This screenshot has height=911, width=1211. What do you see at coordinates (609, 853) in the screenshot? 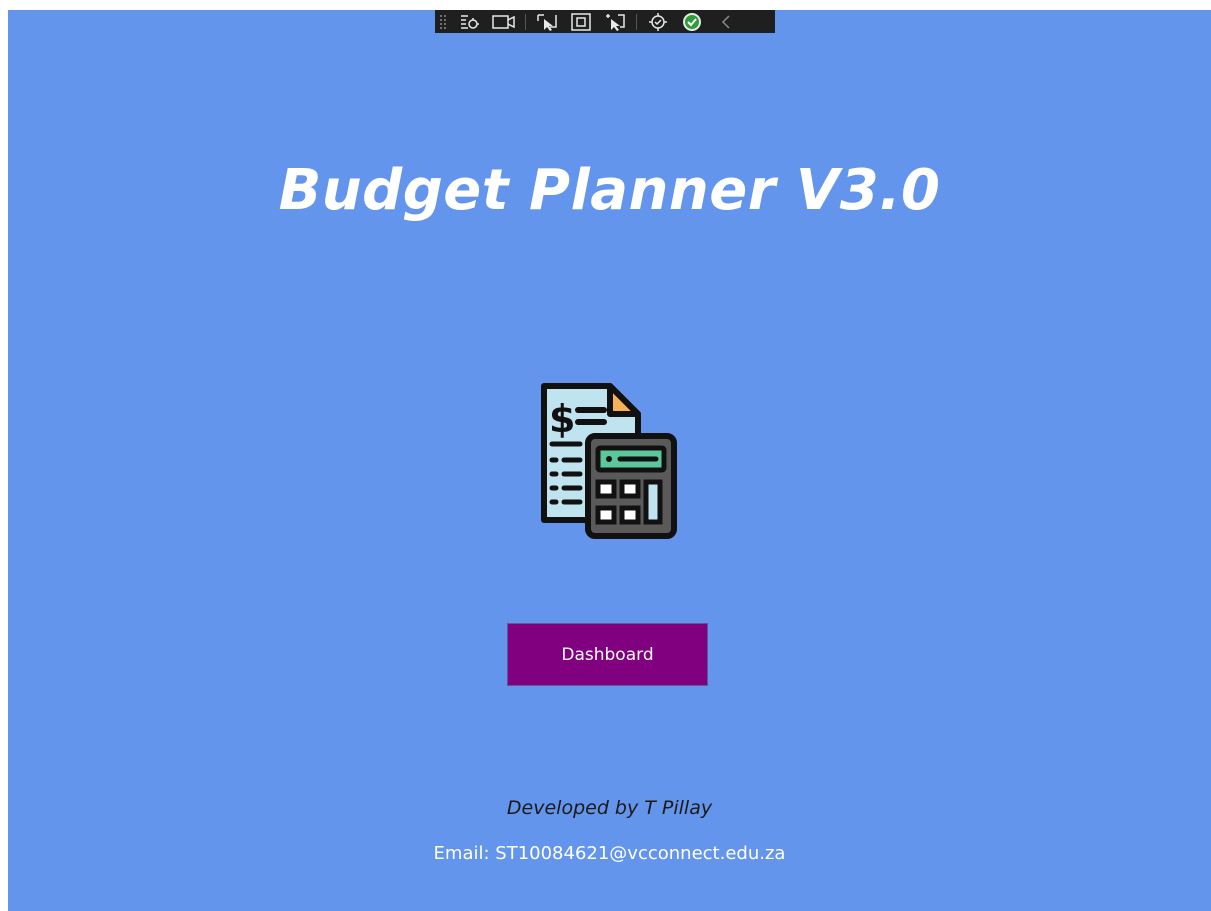
I see `contact-email: Email: ST10084621@vcconnect.edu.za` at bounding box center [609, 853].